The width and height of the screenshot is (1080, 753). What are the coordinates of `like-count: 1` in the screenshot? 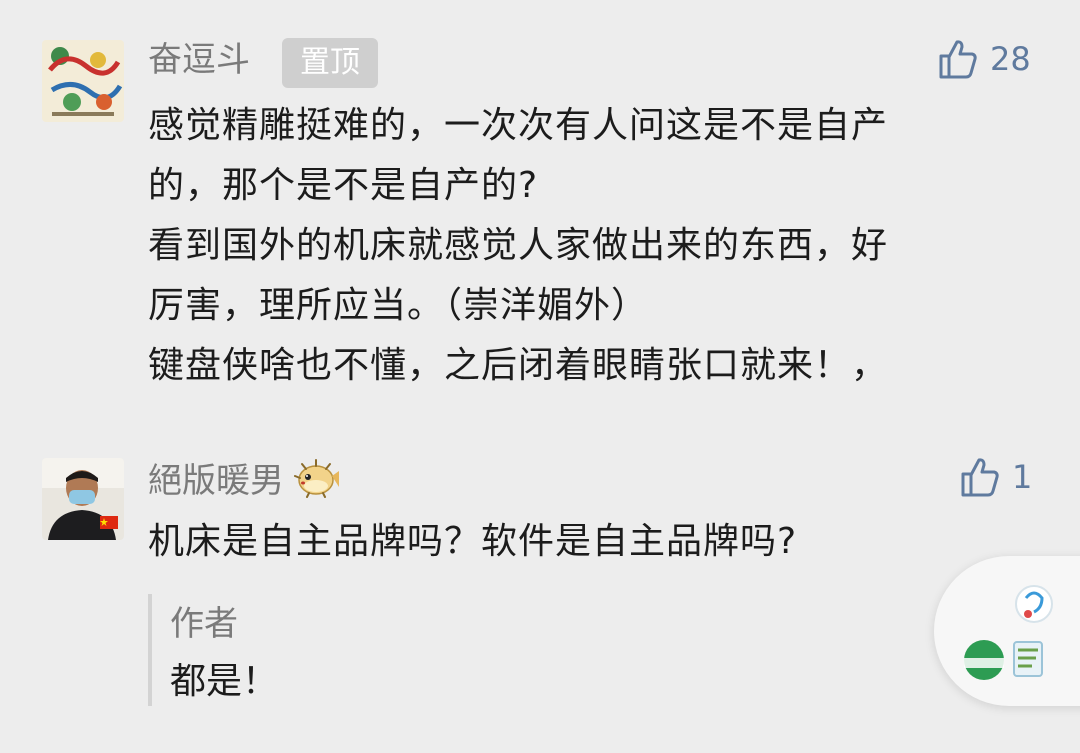 It's located at (1022, 477).